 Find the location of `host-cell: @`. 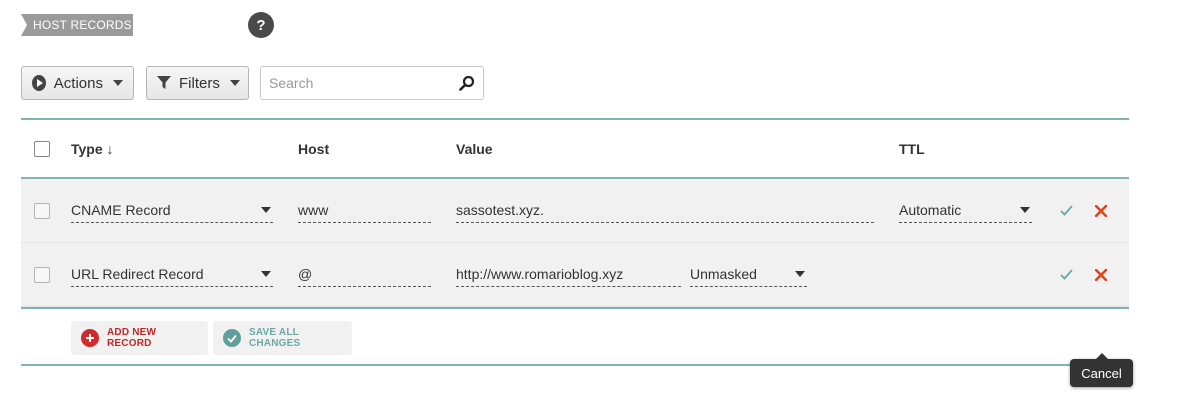

host-cell: @ is located at coordinates (364, 274).